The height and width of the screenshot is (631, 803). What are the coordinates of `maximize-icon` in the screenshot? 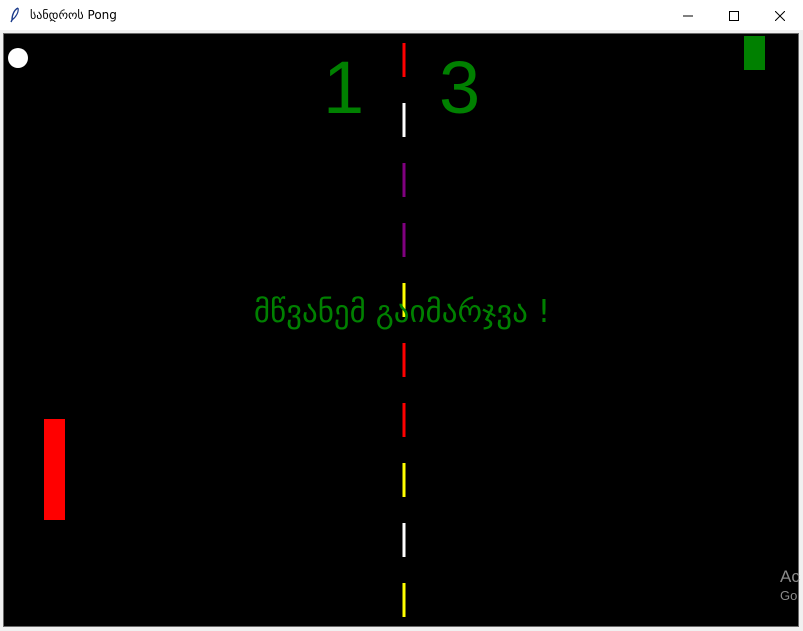 It's located at (734, 15).